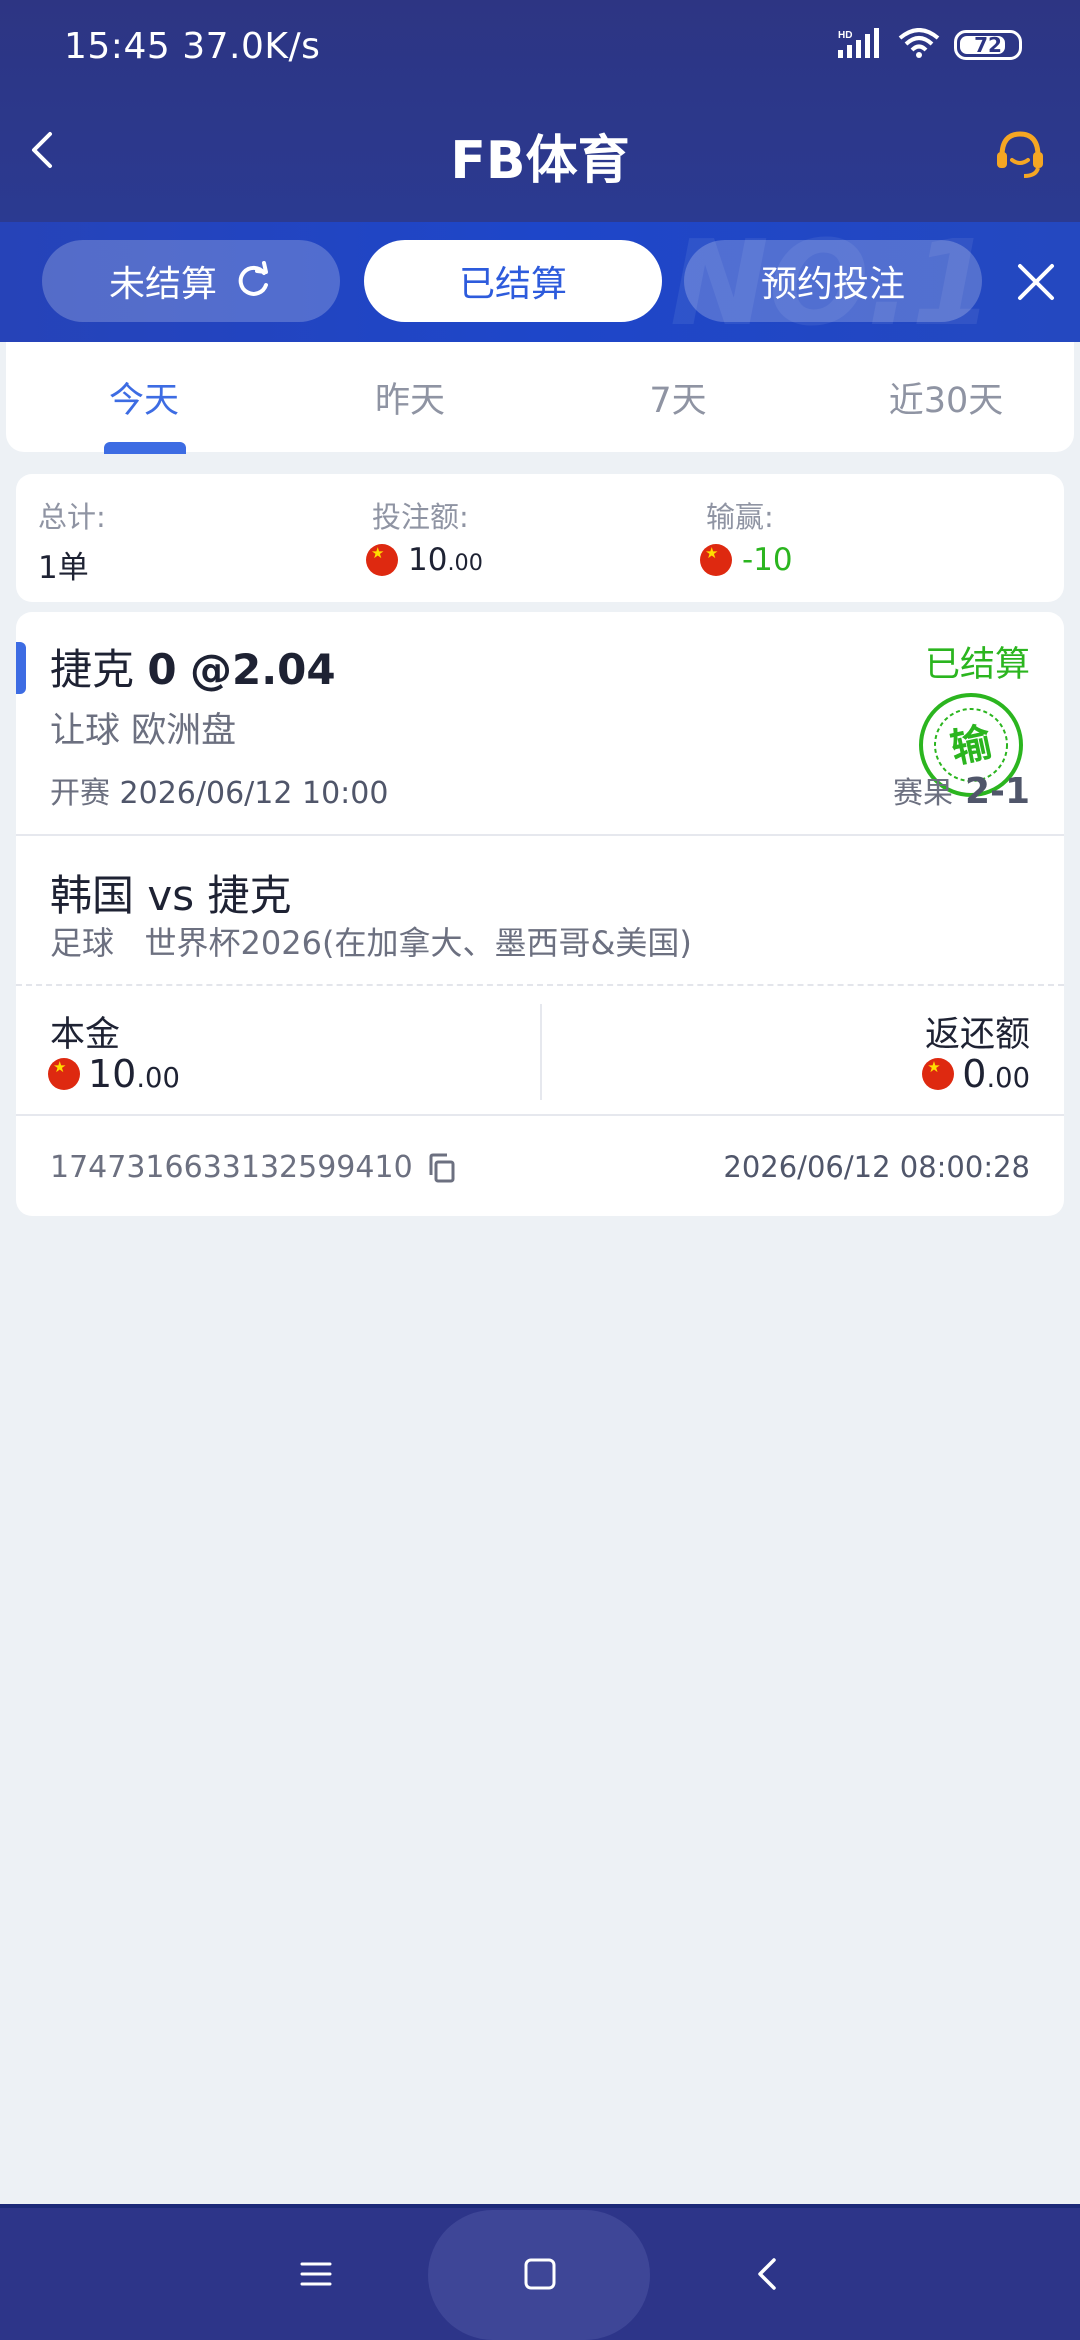  What do you see at coordinates (63, 568) in the screenshot?
I see `total-count: 1单` at bounding box center [63, 568].